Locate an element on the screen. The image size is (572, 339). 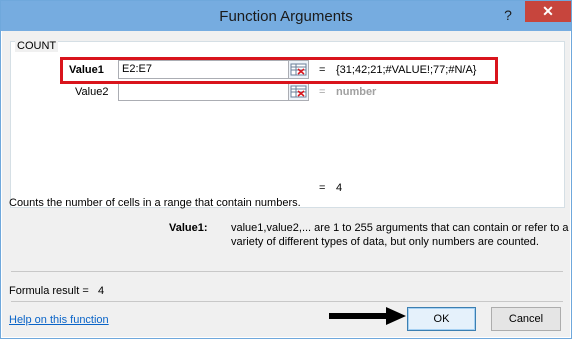
value2-result: number is located at coordinates (356, 92).